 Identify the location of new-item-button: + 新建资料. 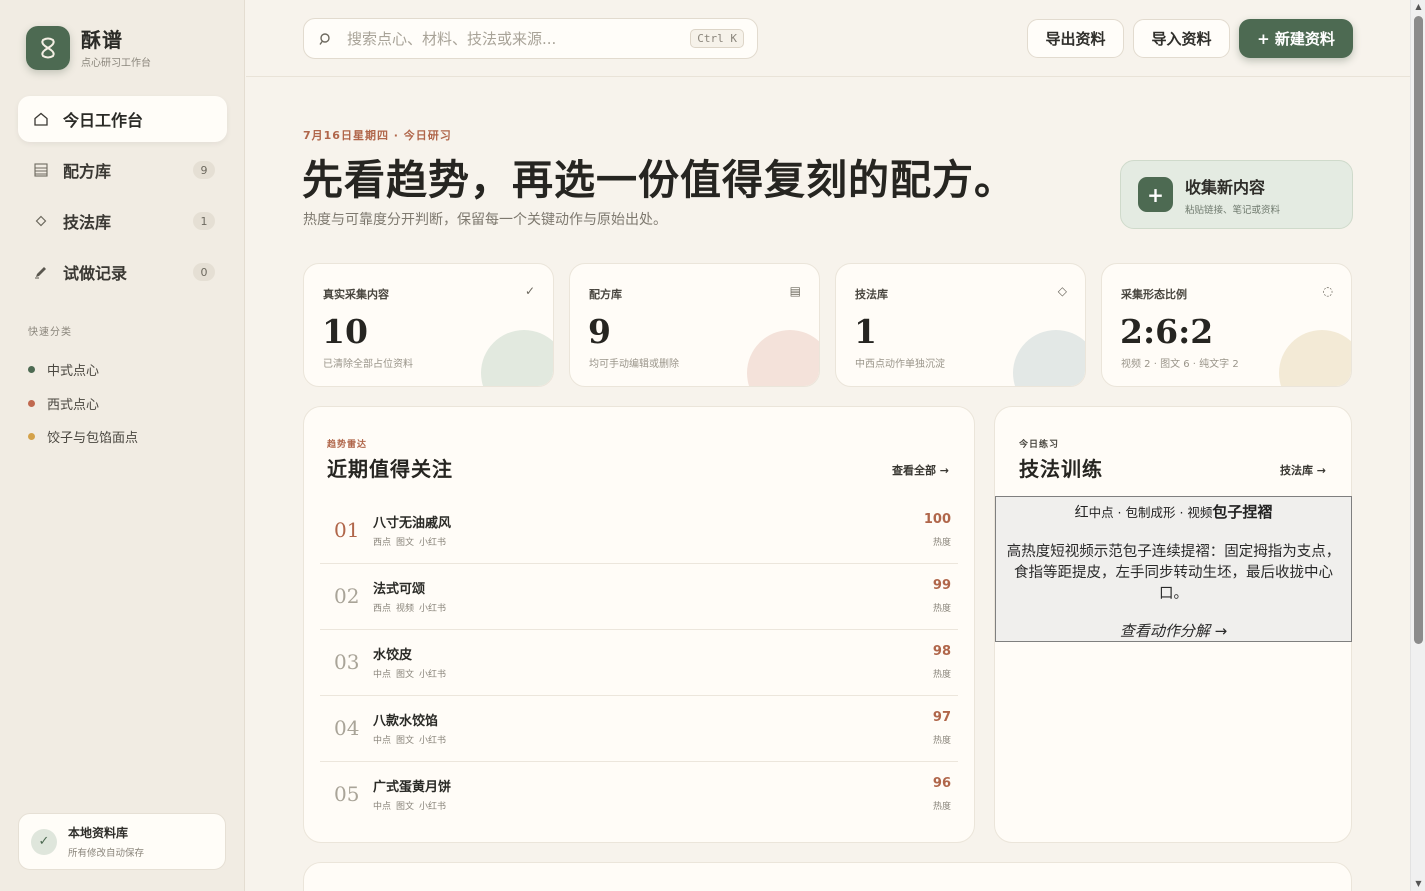
(1296, 38).